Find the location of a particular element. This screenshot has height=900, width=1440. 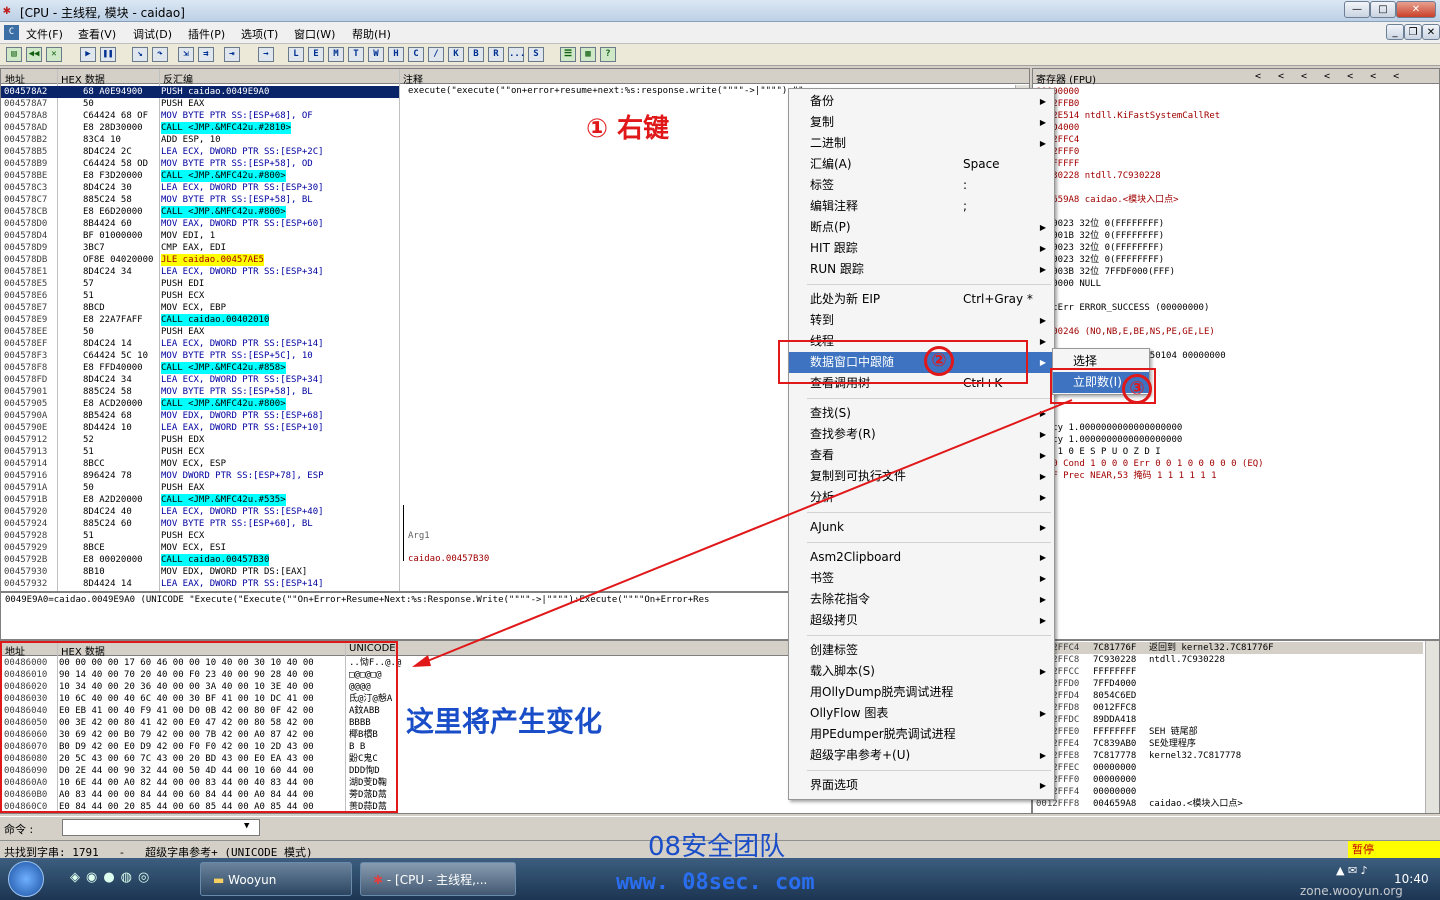

team-label: 08安全团队 is located at coordinates (717, 847).